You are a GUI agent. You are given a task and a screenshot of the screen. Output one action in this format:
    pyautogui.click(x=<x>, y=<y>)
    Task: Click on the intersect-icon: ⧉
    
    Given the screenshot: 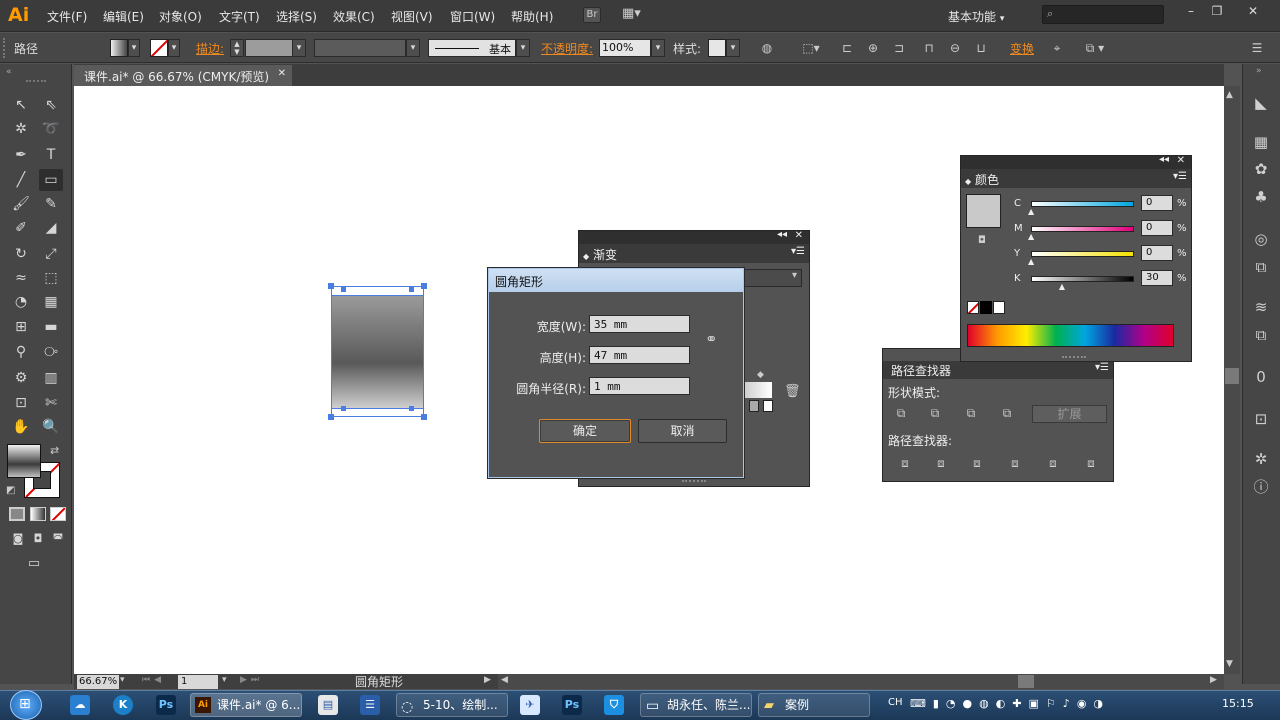 What is the action you would take?
    pyautogui.click(x=971, y=413)
    